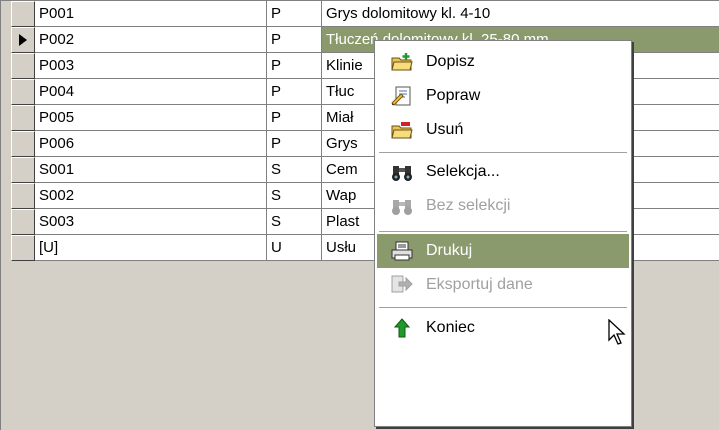  What do you see at coordinates (503, 62) in the screenshot?
I see `menu-item-dopisz: Dopisz` at bounding box center [503, 62].